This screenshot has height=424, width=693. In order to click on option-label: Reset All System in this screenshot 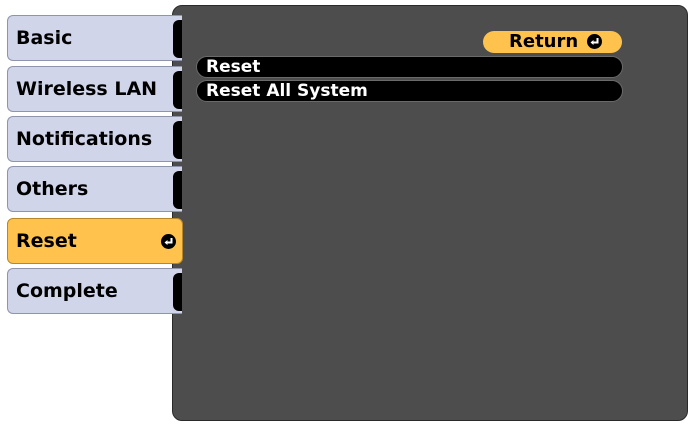, I will do `click(287, 91)`.